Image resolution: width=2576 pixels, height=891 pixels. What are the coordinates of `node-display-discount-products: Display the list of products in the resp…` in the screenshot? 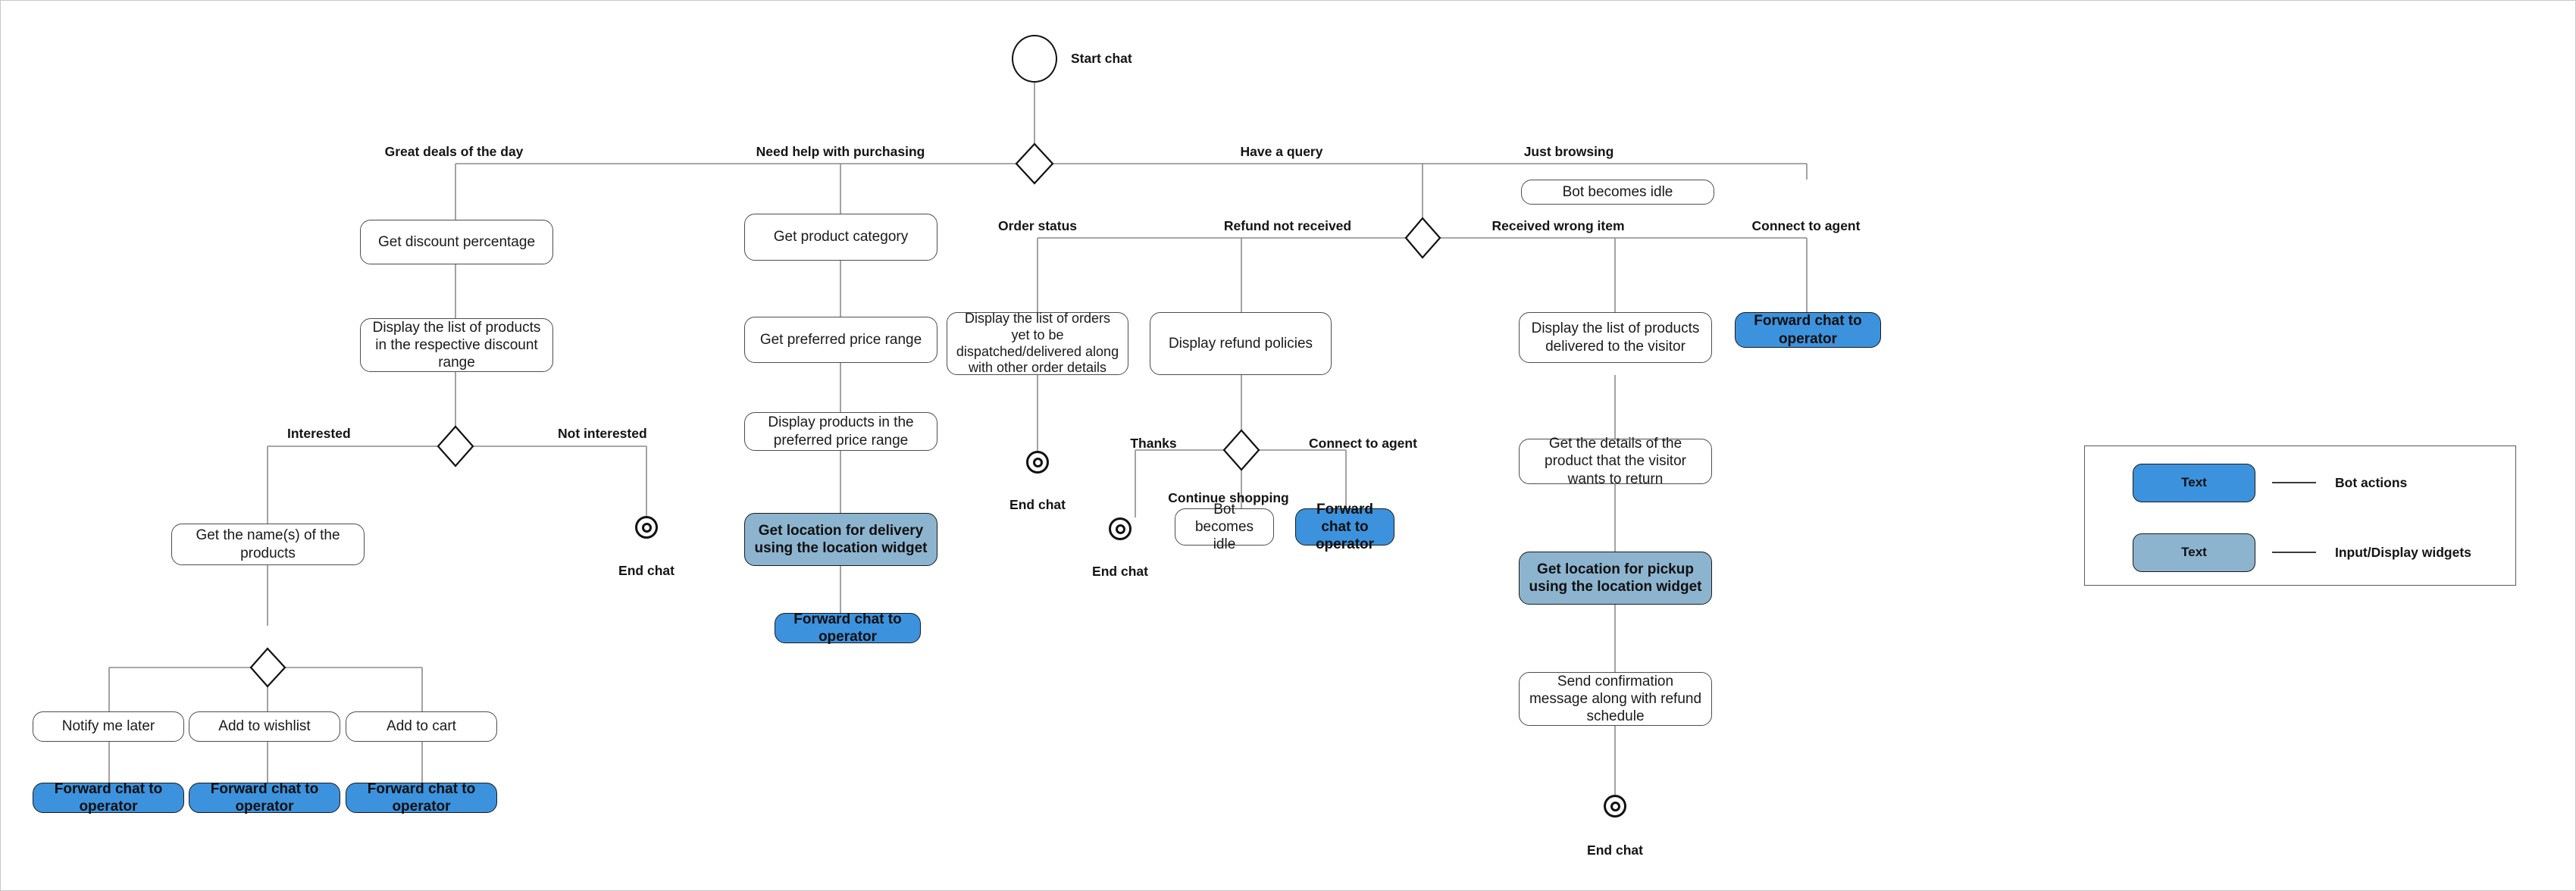 It's located at (457, 345).